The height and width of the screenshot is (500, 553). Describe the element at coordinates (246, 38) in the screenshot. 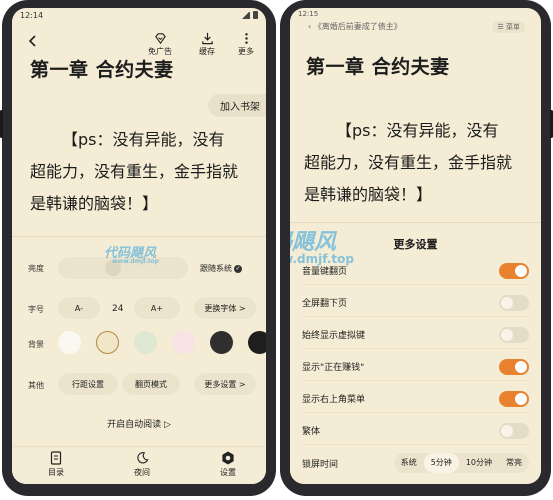

I see `more-dots-icon` at that location.